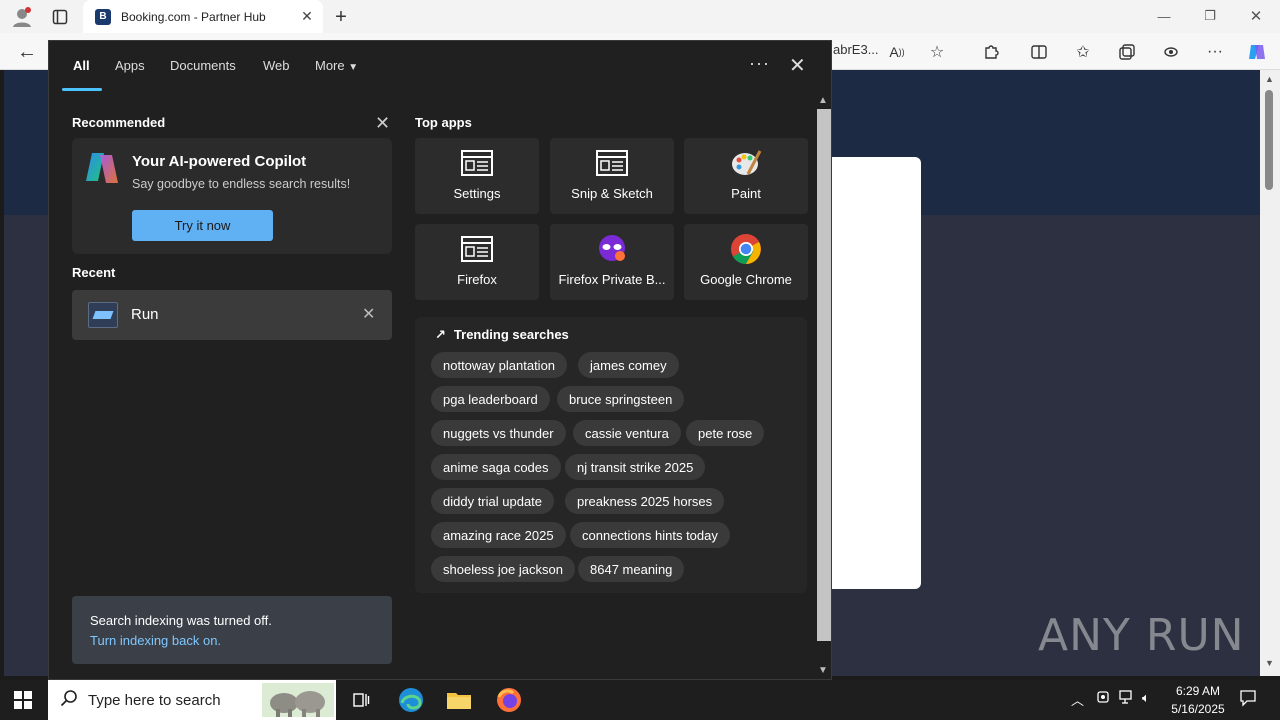 The height and width of the screenshot is (720, 1280). What do you see at coordinates (1210, 16) in the screenshot?
I see `restore-icon: ❐` at bounding box center [1210, 16].